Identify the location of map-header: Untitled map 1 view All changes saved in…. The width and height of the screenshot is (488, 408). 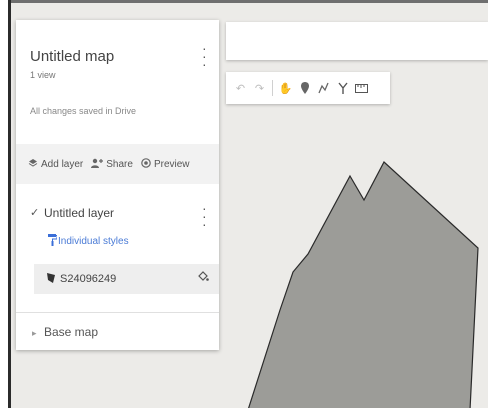
(117, 82).